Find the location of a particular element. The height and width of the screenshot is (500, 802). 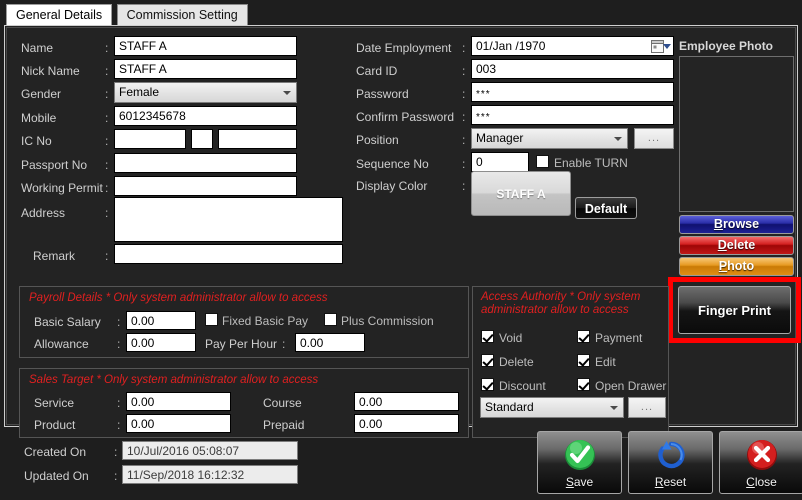

finger-print-button: Finger Print is located at coordinates (734, 310).